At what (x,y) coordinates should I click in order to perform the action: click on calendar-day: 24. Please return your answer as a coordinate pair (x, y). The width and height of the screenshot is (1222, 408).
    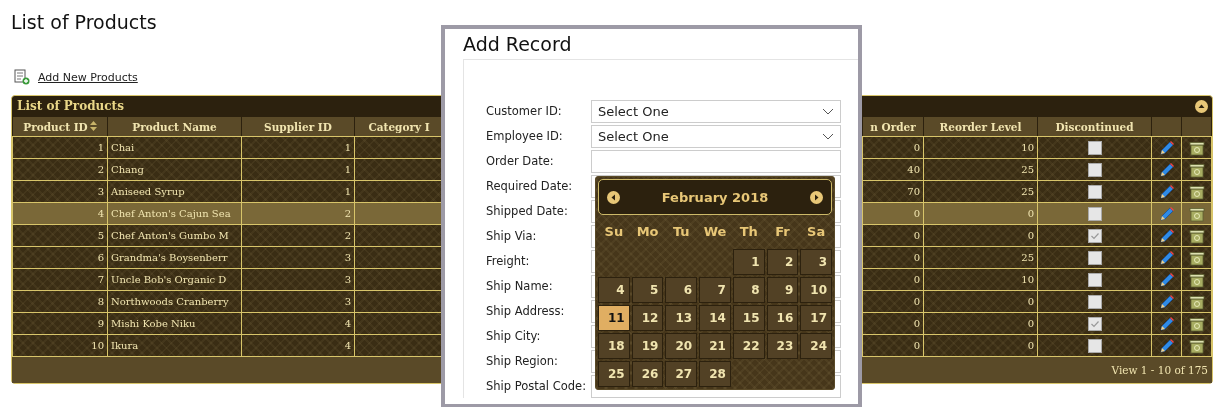
    Looking at the image, I should click on (816, 346).